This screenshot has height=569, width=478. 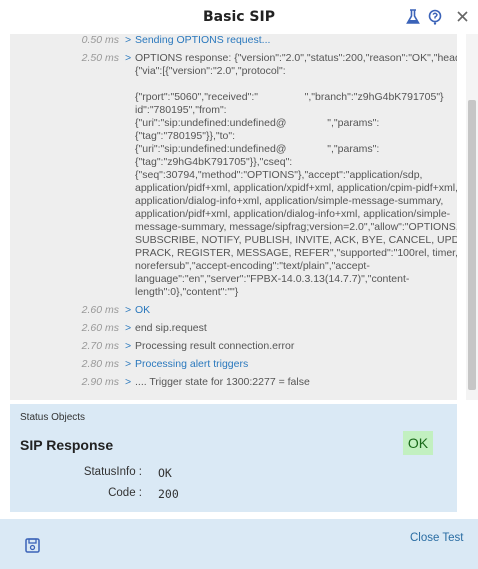 I want to click on log-message: end sip.request, so click(x=171, y=328).